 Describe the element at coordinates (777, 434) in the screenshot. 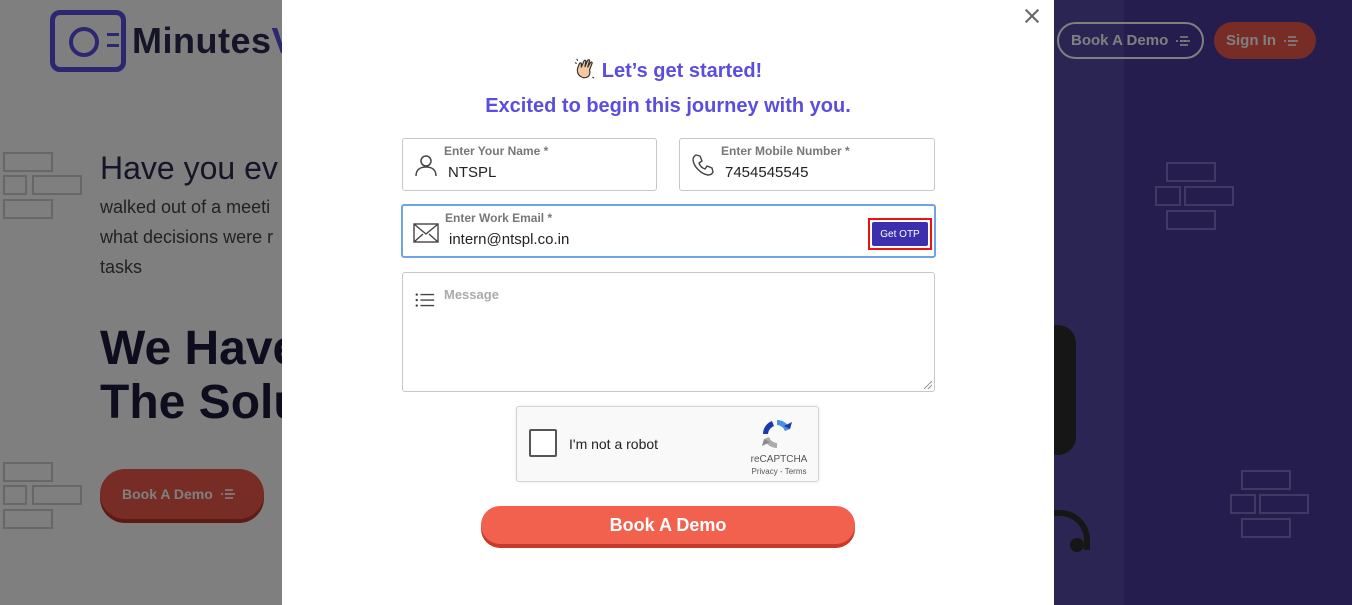

I see `recaptcha-icon` at that location.